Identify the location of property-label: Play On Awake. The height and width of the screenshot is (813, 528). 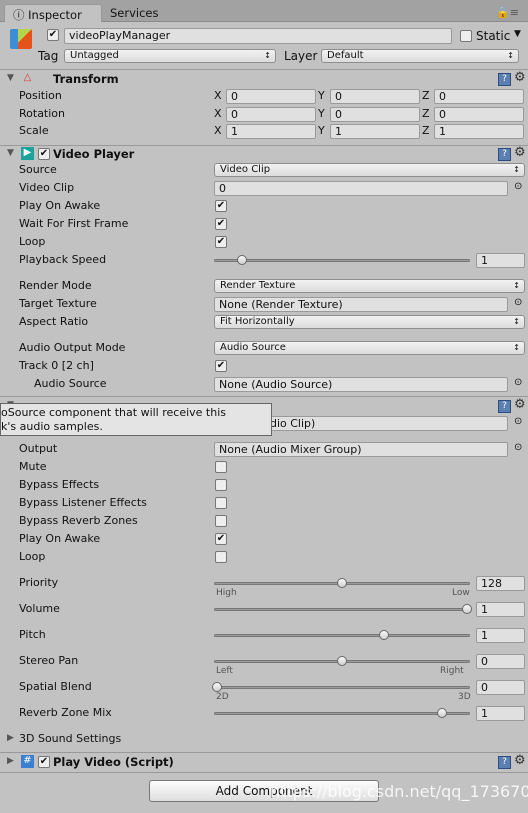
(60, 205).